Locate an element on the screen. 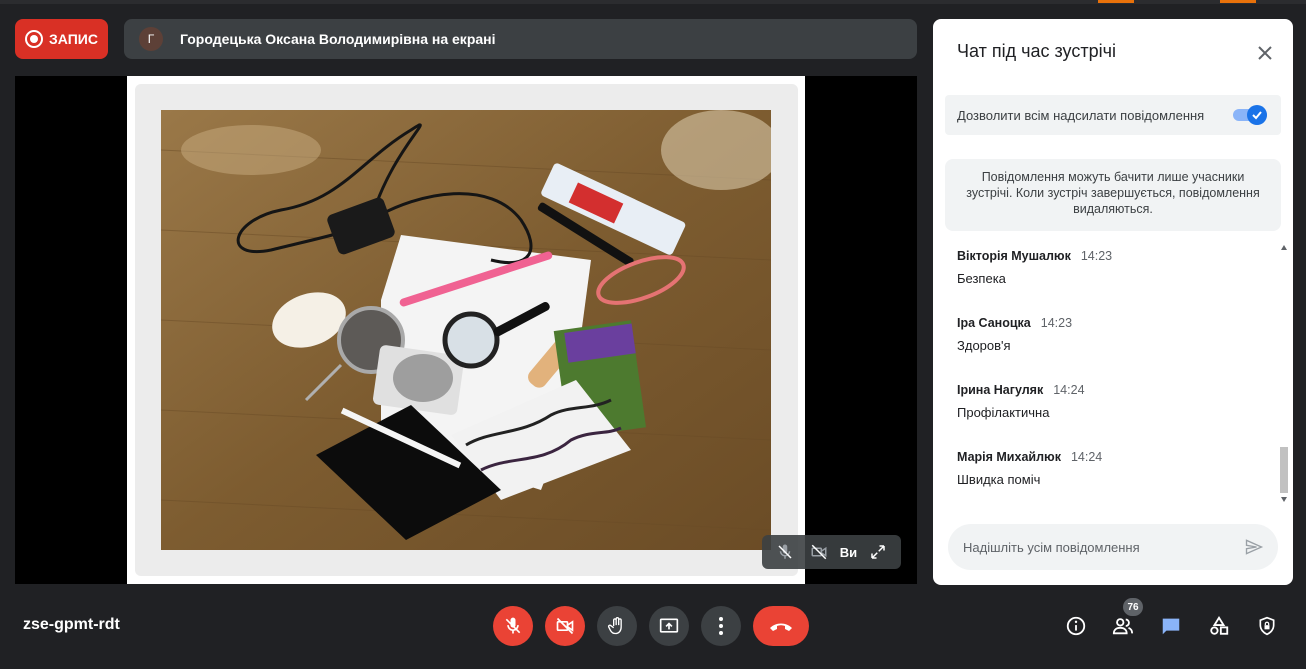 This screenshot has width=1306, height=669. allow-messages-row: Дозволити всім надсилати повідомлення is located at coordinates (1113, 115).